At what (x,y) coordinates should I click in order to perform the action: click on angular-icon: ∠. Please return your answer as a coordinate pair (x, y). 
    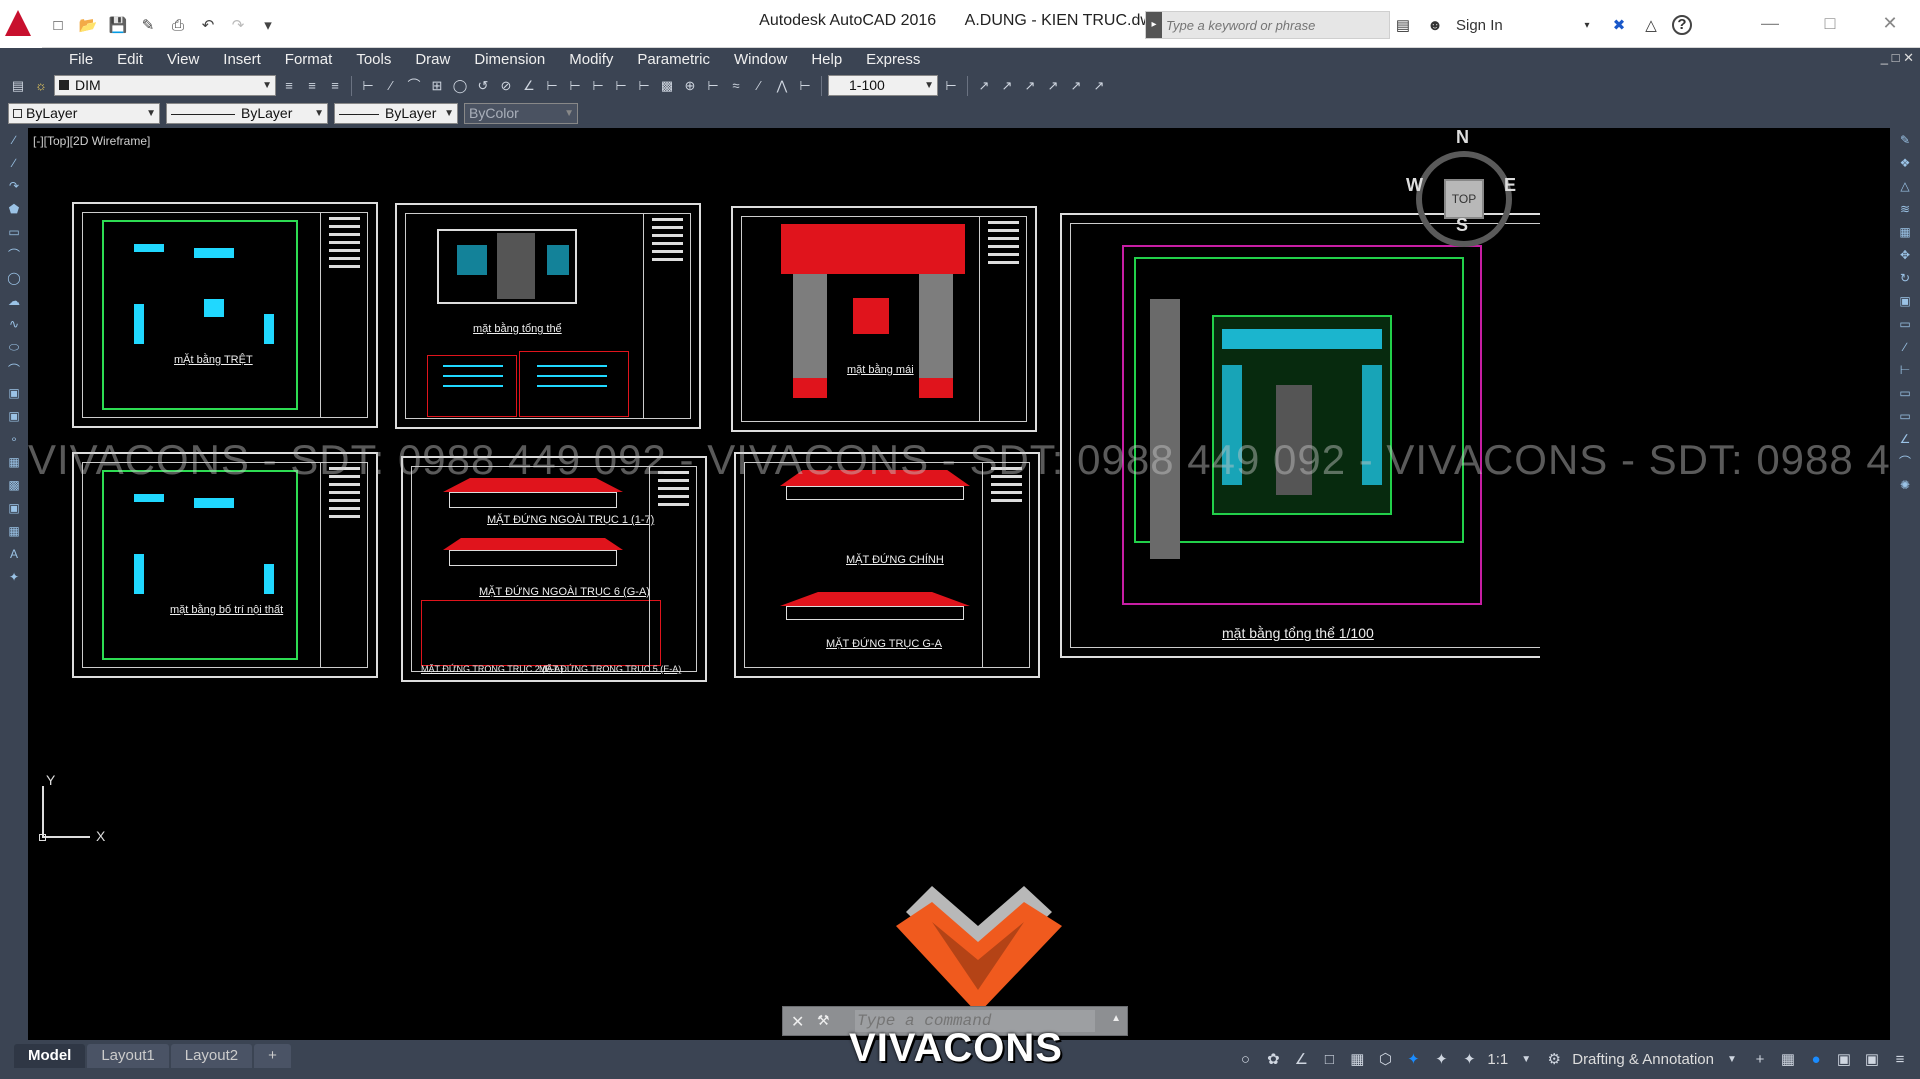
    Looking at the image, I should click on (529, 86).